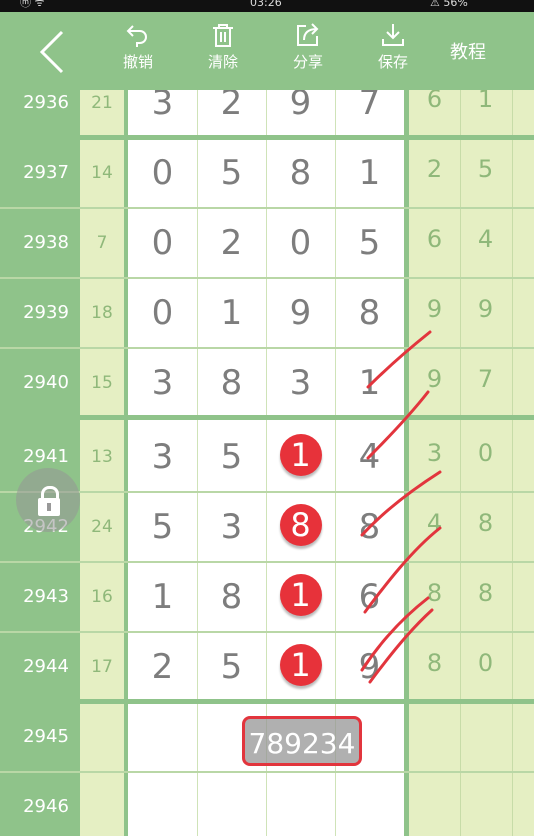 The image size is (534, 836). I want to click on status-icons: ⓜ ᯤ, so click(32, 4).